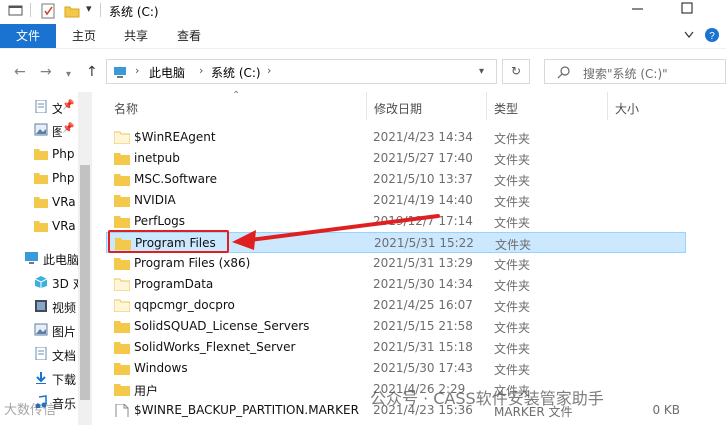 This screenshot has width=726, height=425. I want to click on refresh-button: ↻, so click(516, 71).